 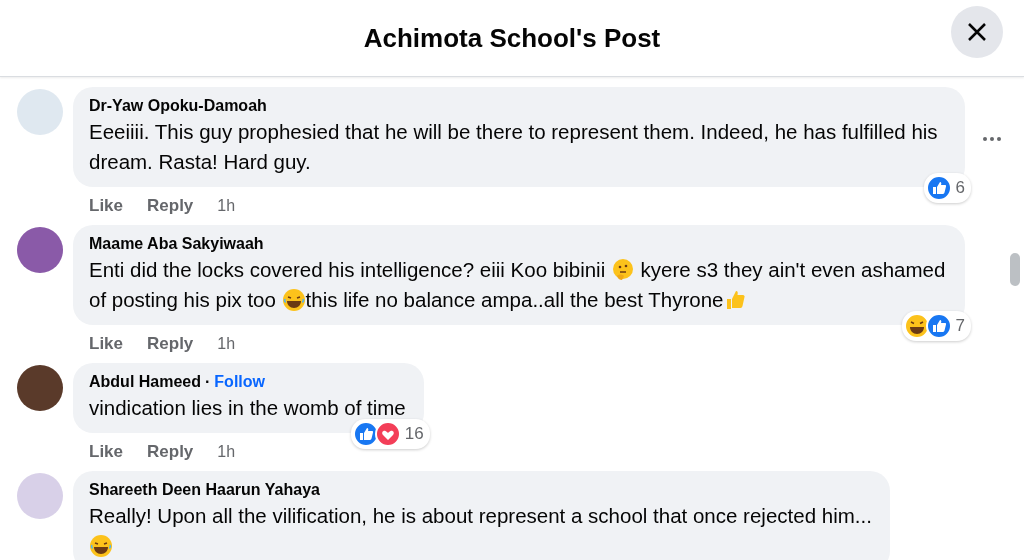 I want to click on follow-link: Follow, so click(x=239, y=382).